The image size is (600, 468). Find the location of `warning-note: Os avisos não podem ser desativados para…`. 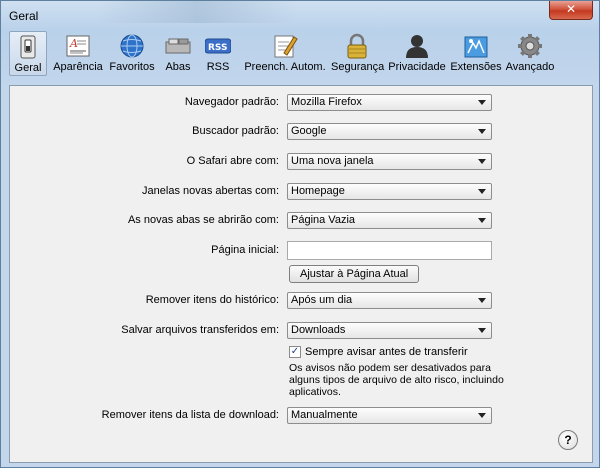

warning-note: Os avisos não podem ser desativados para… is located at coordinates (396, 380).